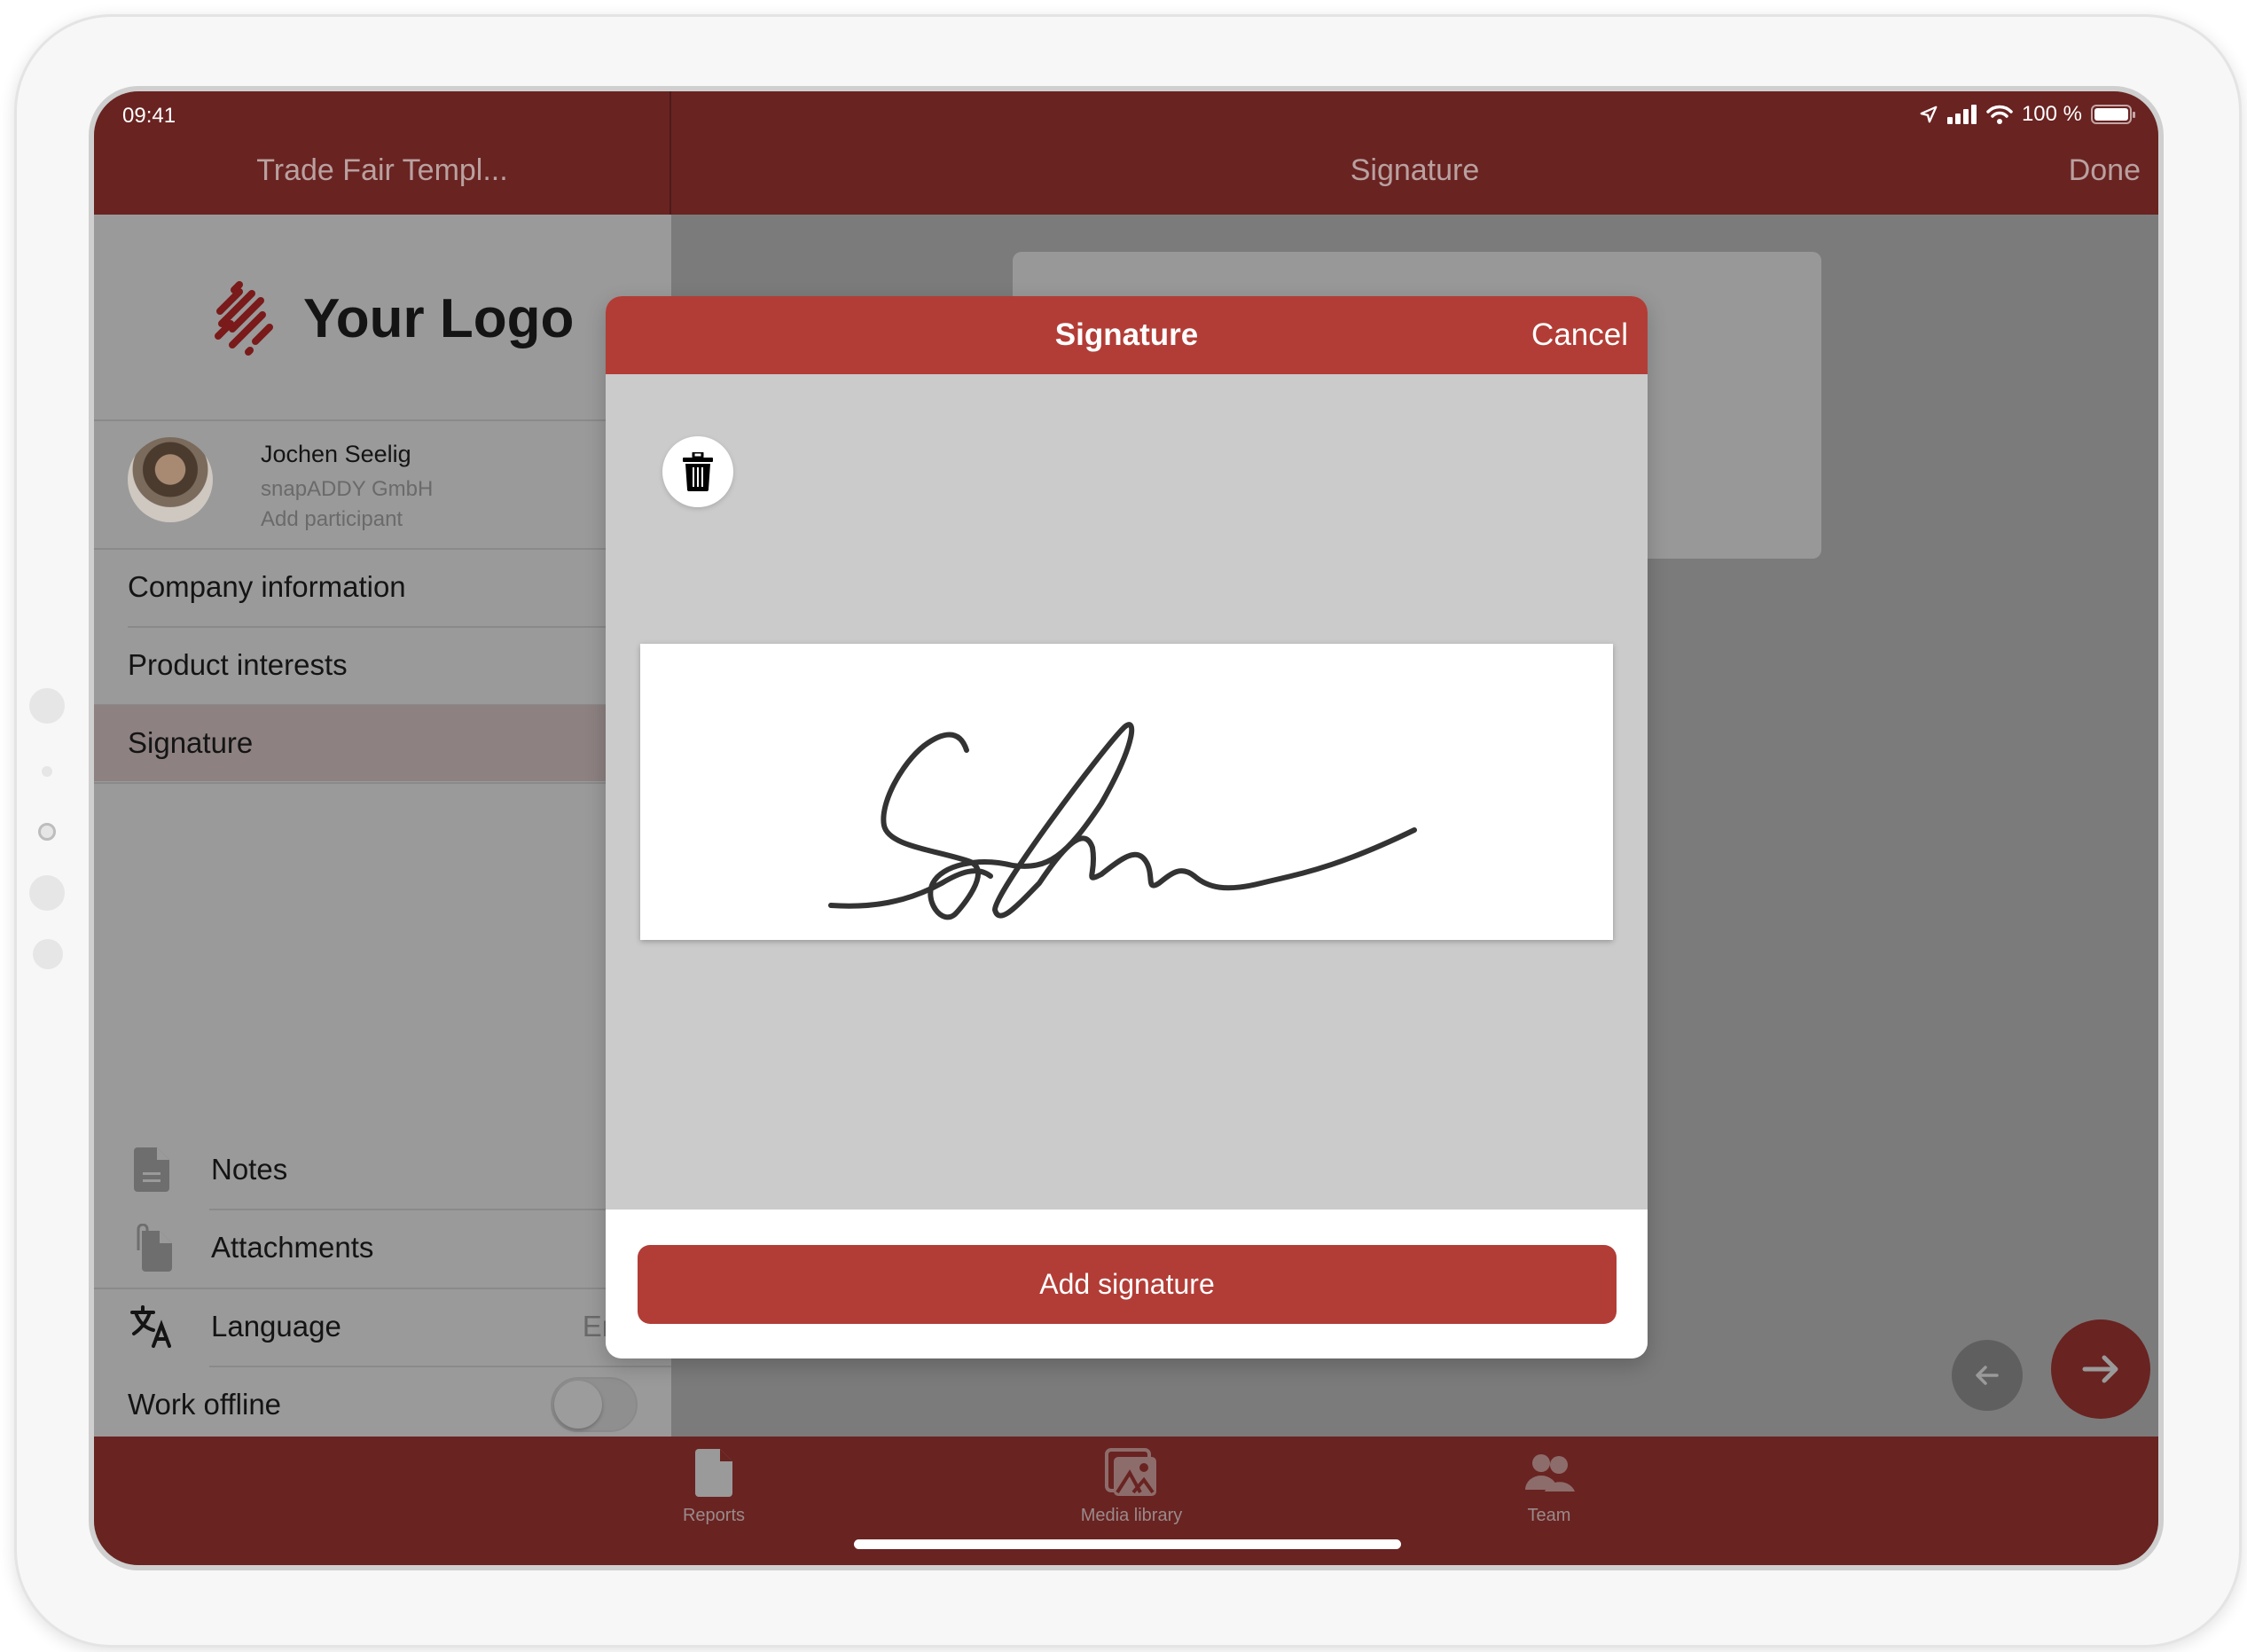 This screenshot has width=2247, height=1652. What do you see at coordinates (249, 1169) in the screenshot?
I see `tool-label: Notes` at bounding box center [249, 1169].